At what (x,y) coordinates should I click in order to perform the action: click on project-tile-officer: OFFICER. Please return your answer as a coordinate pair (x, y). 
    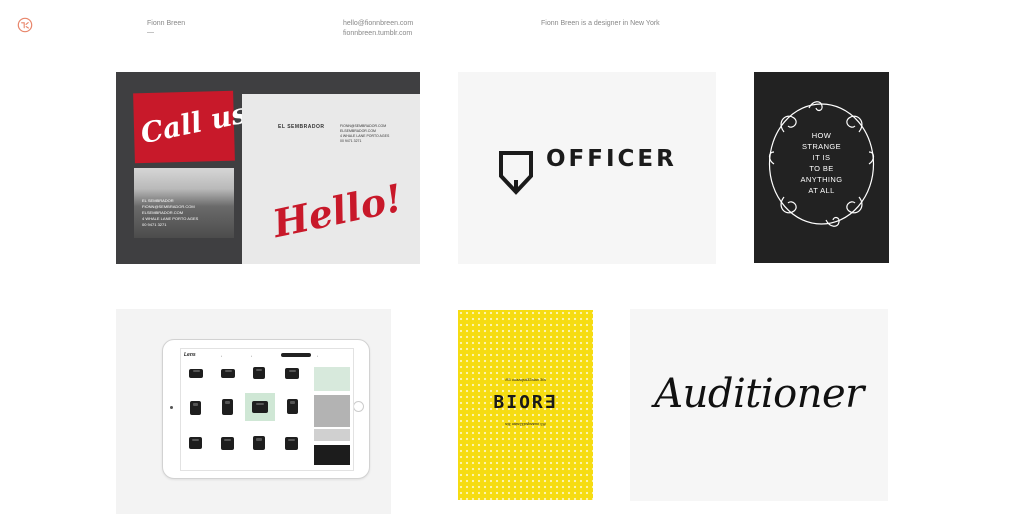
    Looking at the image, I should click on (587, 168).